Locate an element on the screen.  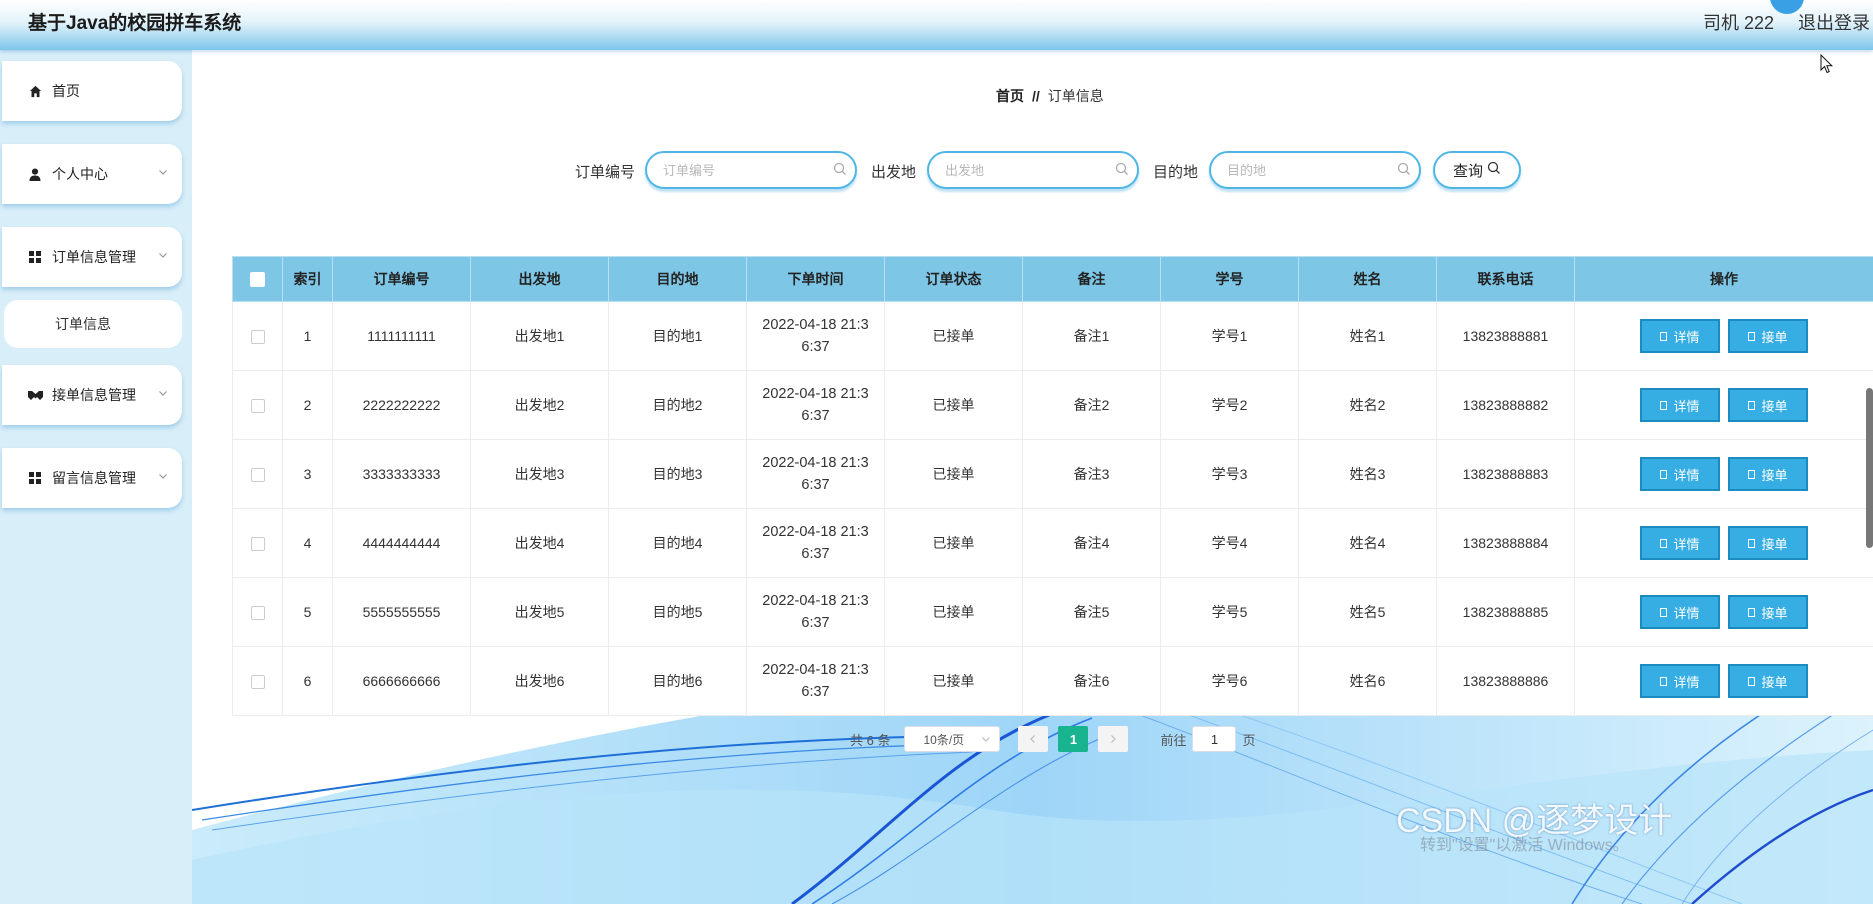
page-size-select: 10条/页 is located at coordinates (952, 739).